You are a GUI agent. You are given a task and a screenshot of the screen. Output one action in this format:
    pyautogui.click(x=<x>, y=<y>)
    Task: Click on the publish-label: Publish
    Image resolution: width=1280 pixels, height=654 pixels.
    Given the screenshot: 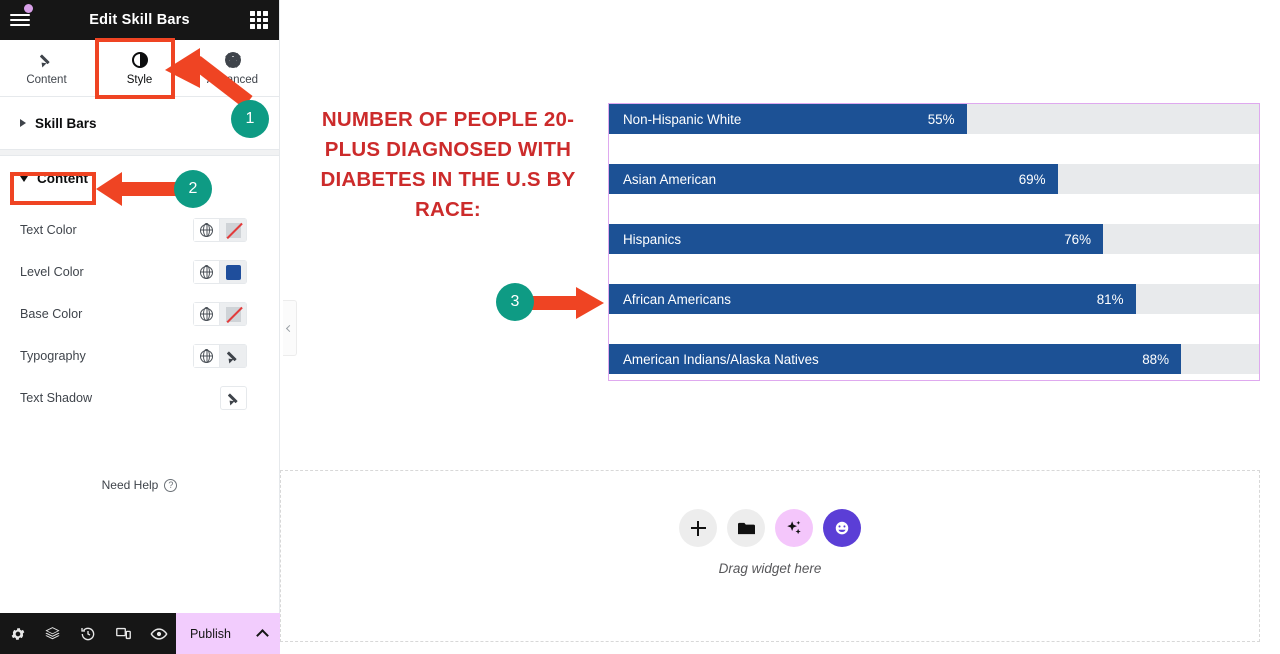 What is the action you would take?
    pyautogui.click(x=210, y=633)
    